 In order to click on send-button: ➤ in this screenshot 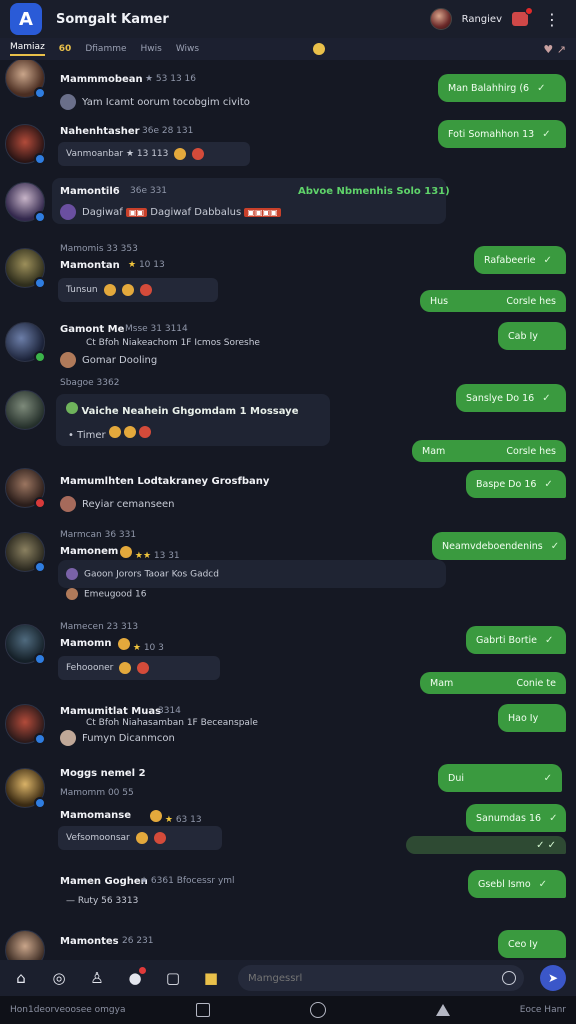, I will do `click(553, 978)`.